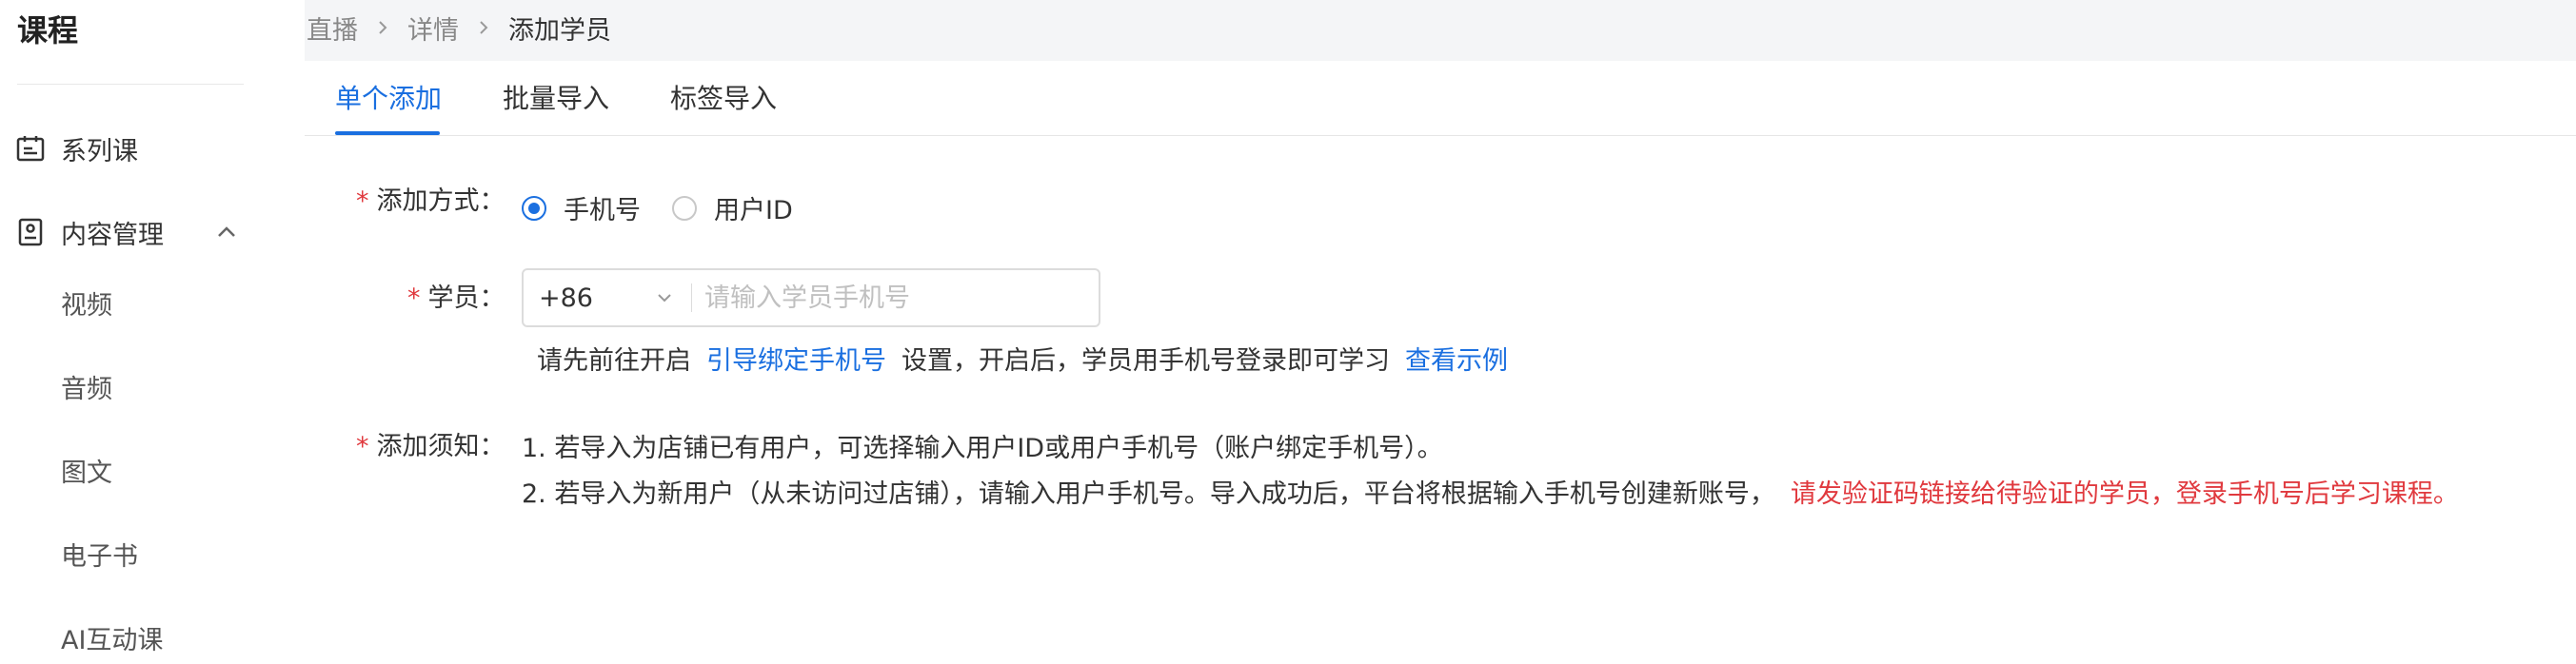 The height and width of the screenshot is (664, 2576). Describe the element at coordinates (582, 207) in the screenshot. I see `radio-phone: 手机号` at that location.